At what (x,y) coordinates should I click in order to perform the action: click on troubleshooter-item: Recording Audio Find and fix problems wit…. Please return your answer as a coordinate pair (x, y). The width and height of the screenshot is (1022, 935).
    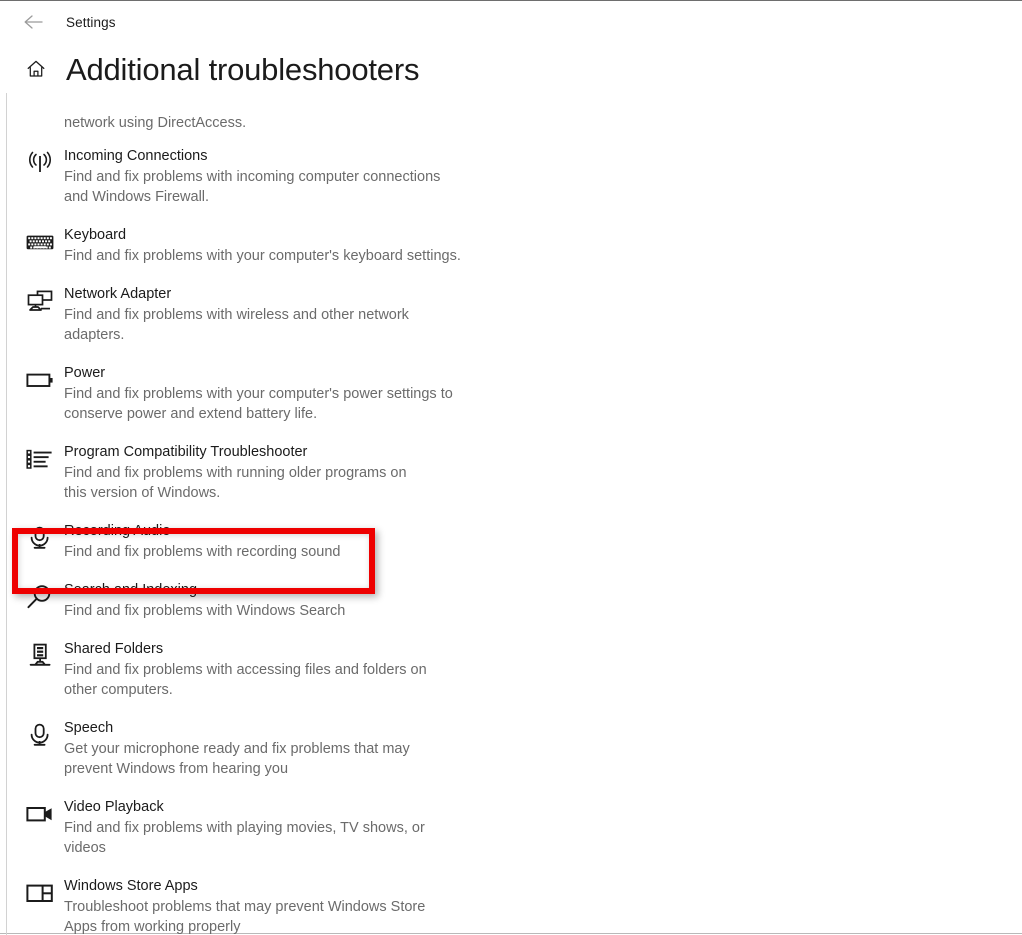
    Looking at the image, I should click on (511, 541).